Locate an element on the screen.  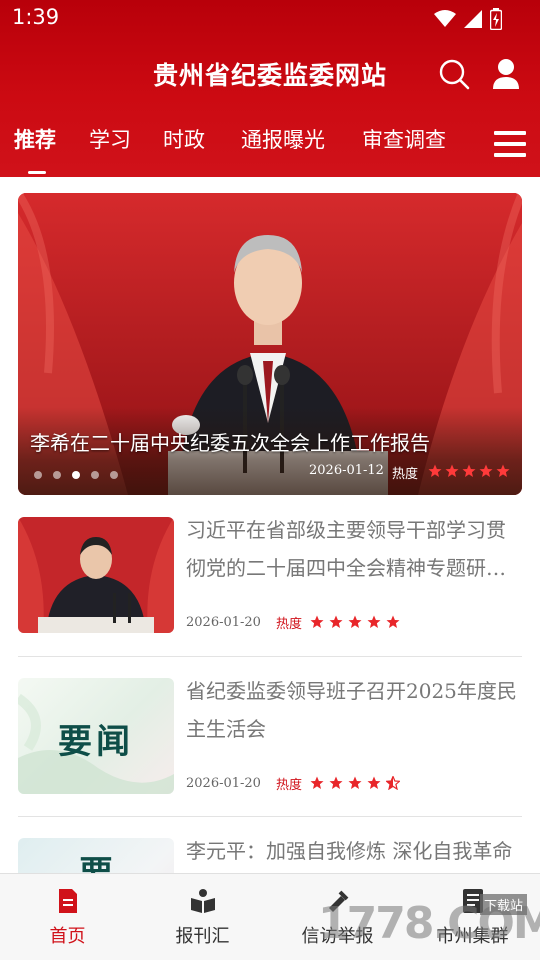
tab-politics: 时政 is located at coordinates (184, 139).